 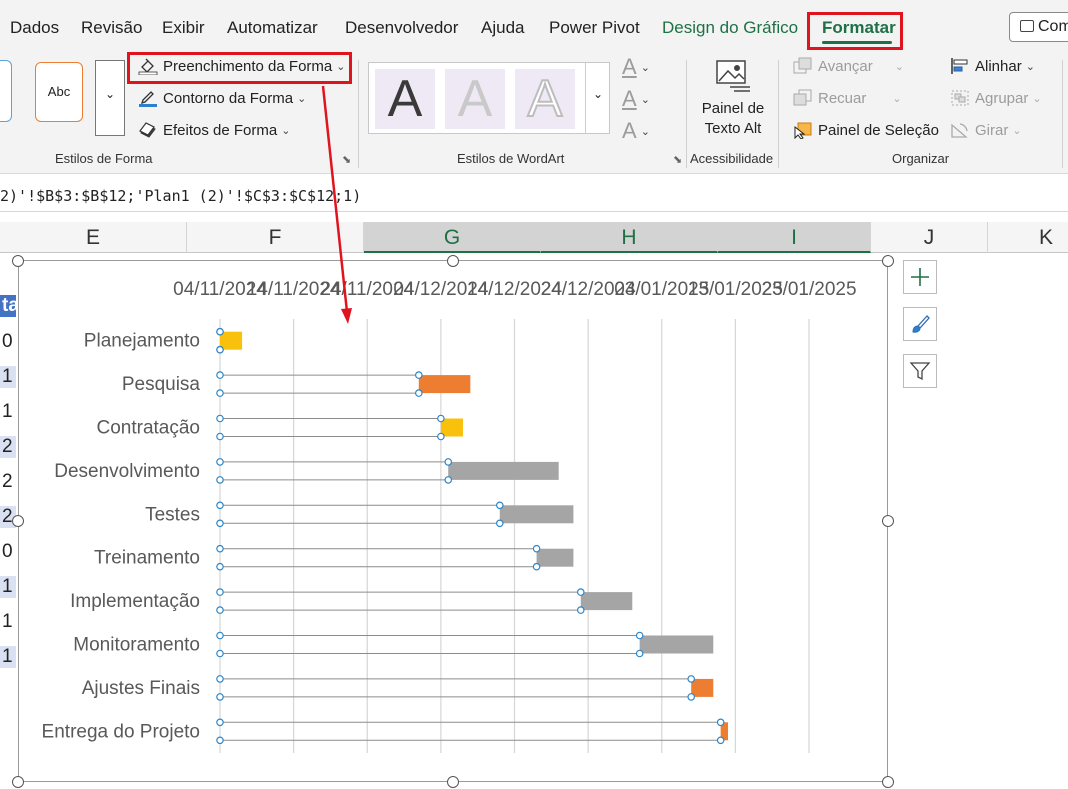 I want to click on alt-text-icon, so click(x=733, y=76).